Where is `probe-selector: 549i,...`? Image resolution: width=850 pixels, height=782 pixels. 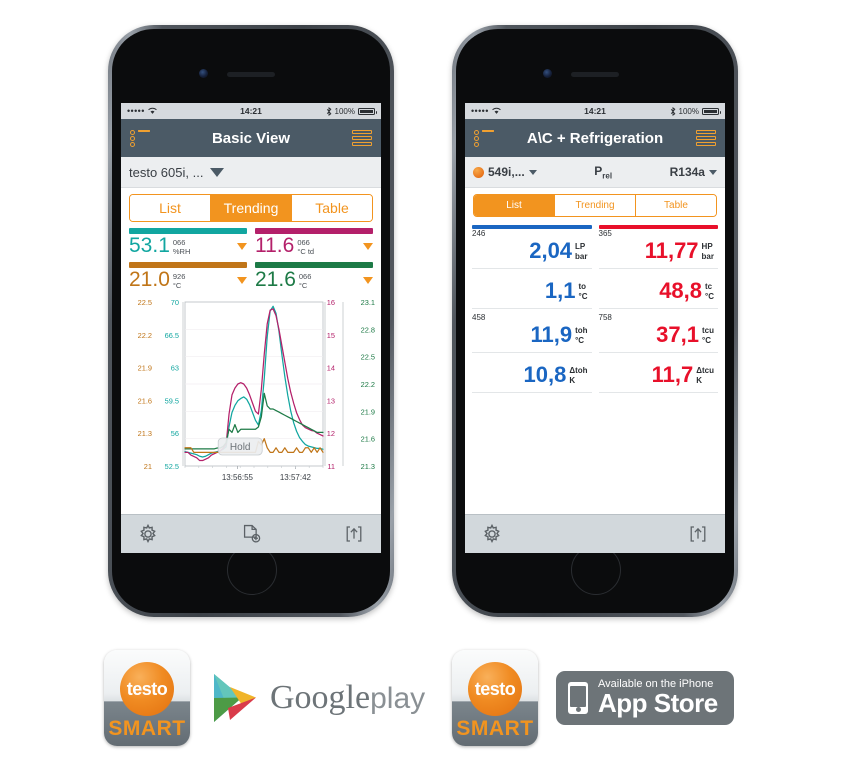
probe-selector: 549i,... is located at coordinates (505, 172).